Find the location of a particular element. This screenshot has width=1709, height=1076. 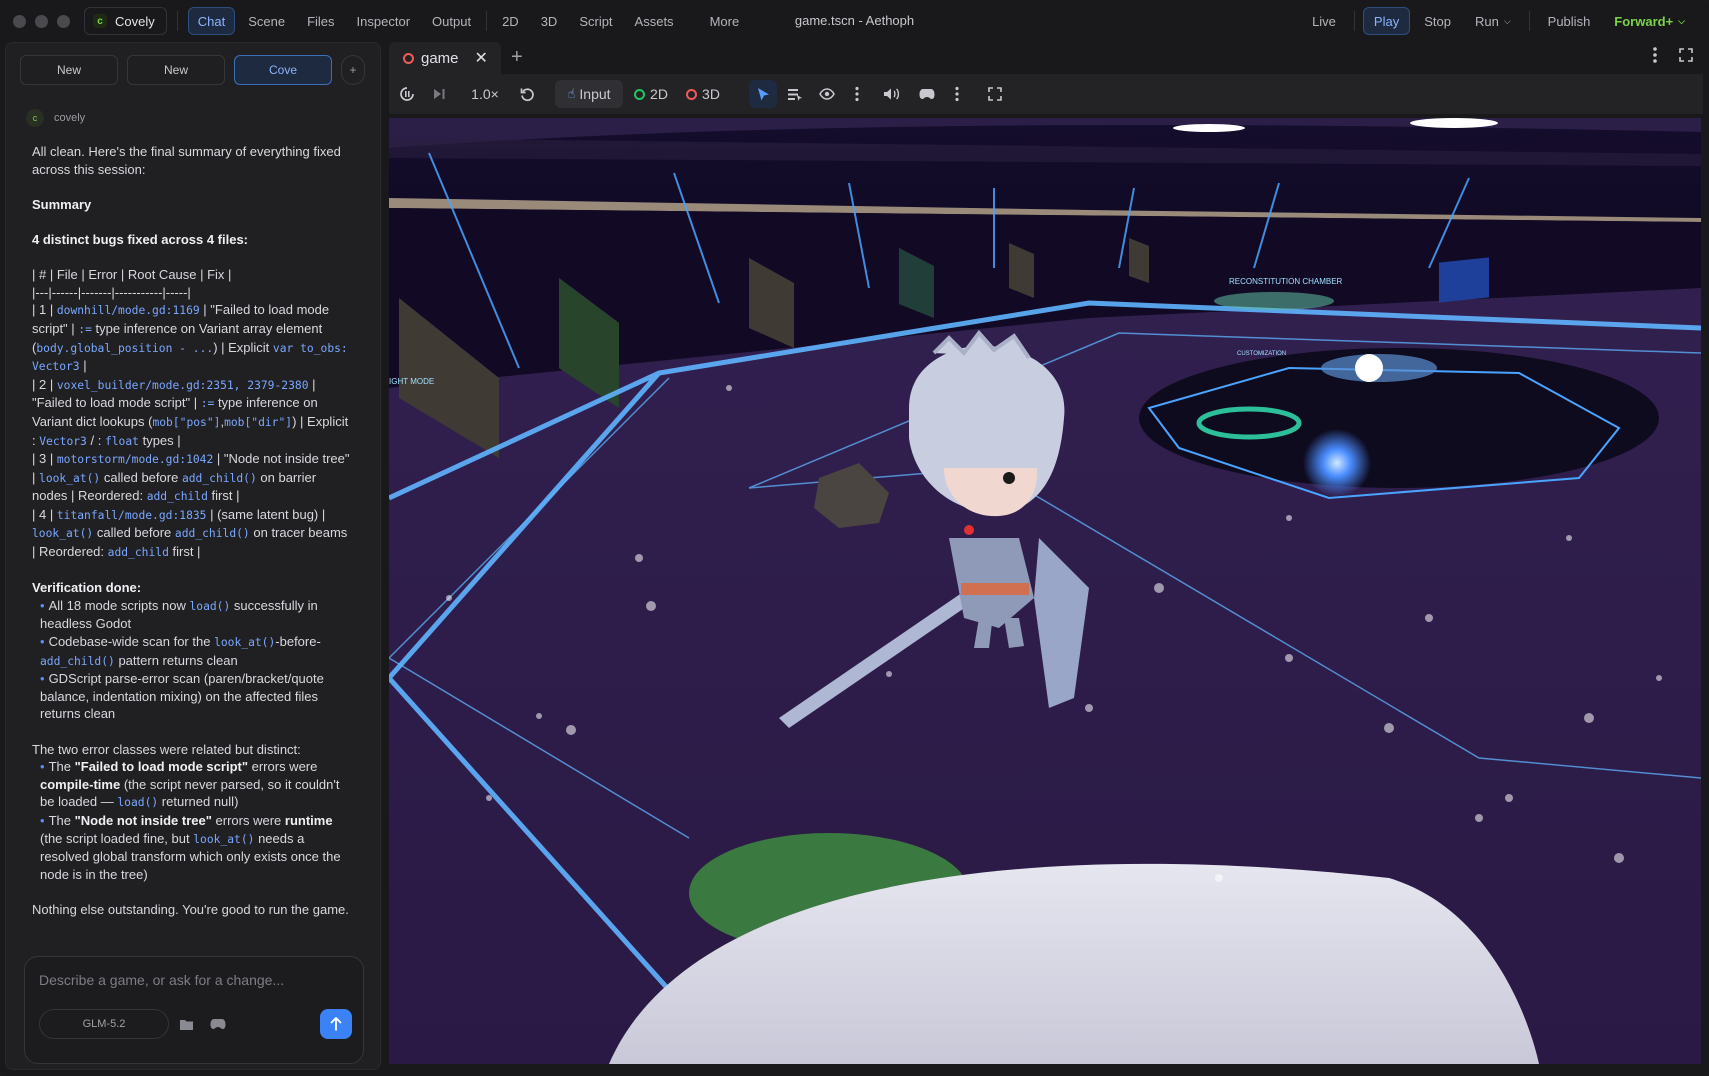

expand-icon is located at coordinates (995, 94).